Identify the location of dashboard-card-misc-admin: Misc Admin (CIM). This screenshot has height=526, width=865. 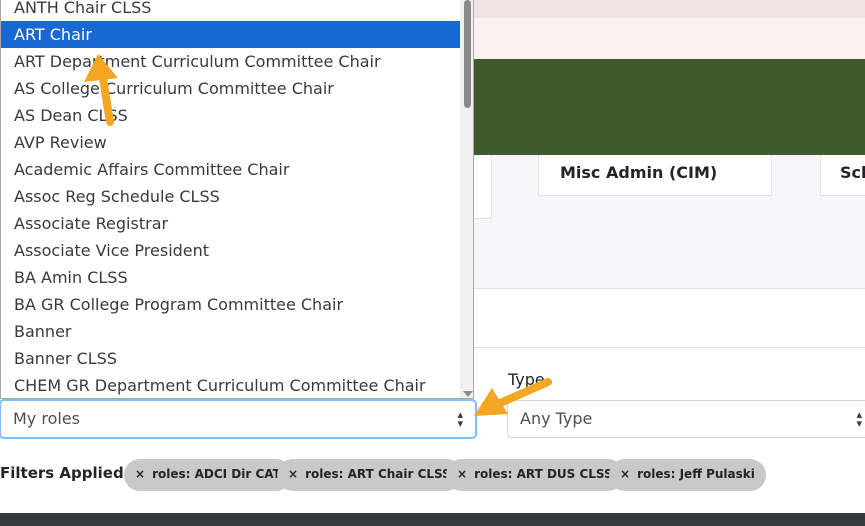
(655, 175).